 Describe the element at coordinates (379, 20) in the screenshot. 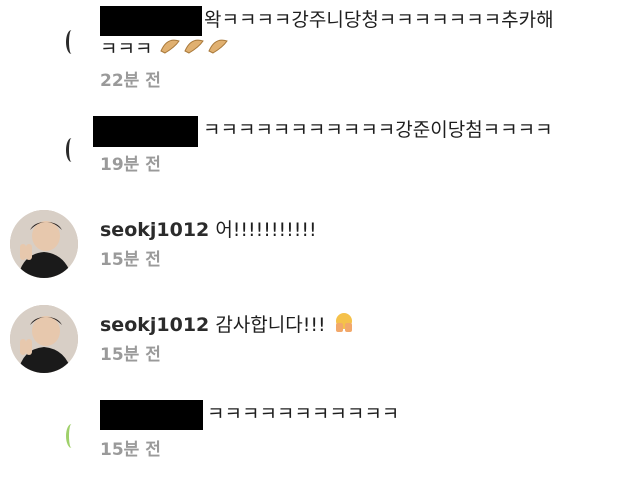

I see `comment-text: 왁ㅋㅋㅋㅋ강주니당청ㅋㅋㅋㅋㅋㅋㅋ추카해` at that location.